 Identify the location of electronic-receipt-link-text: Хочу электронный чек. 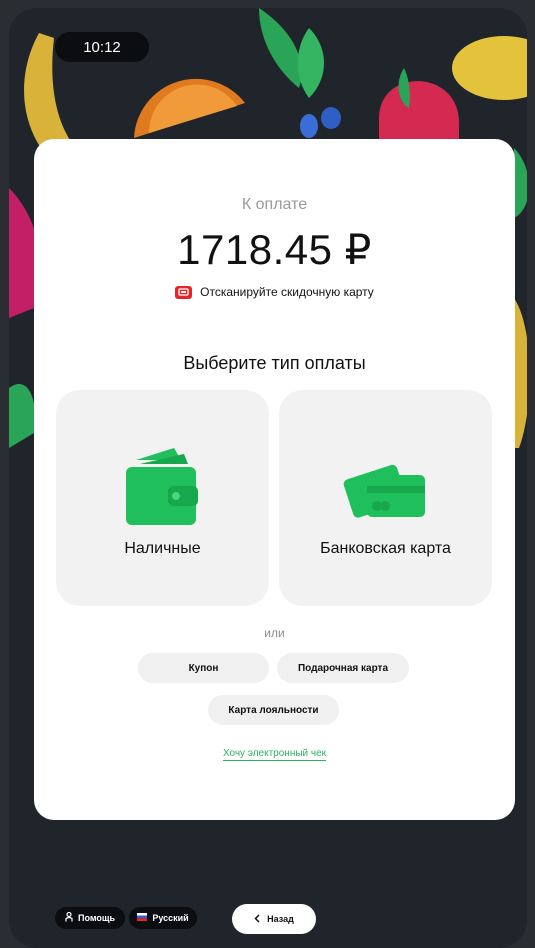
(274, 754).